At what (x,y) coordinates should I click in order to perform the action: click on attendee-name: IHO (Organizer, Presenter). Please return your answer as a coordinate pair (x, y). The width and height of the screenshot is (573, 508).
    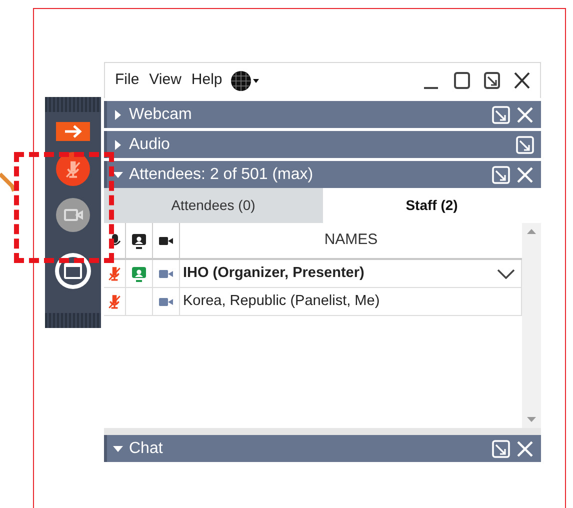
    Looking at the image, I should click on (273, 273).